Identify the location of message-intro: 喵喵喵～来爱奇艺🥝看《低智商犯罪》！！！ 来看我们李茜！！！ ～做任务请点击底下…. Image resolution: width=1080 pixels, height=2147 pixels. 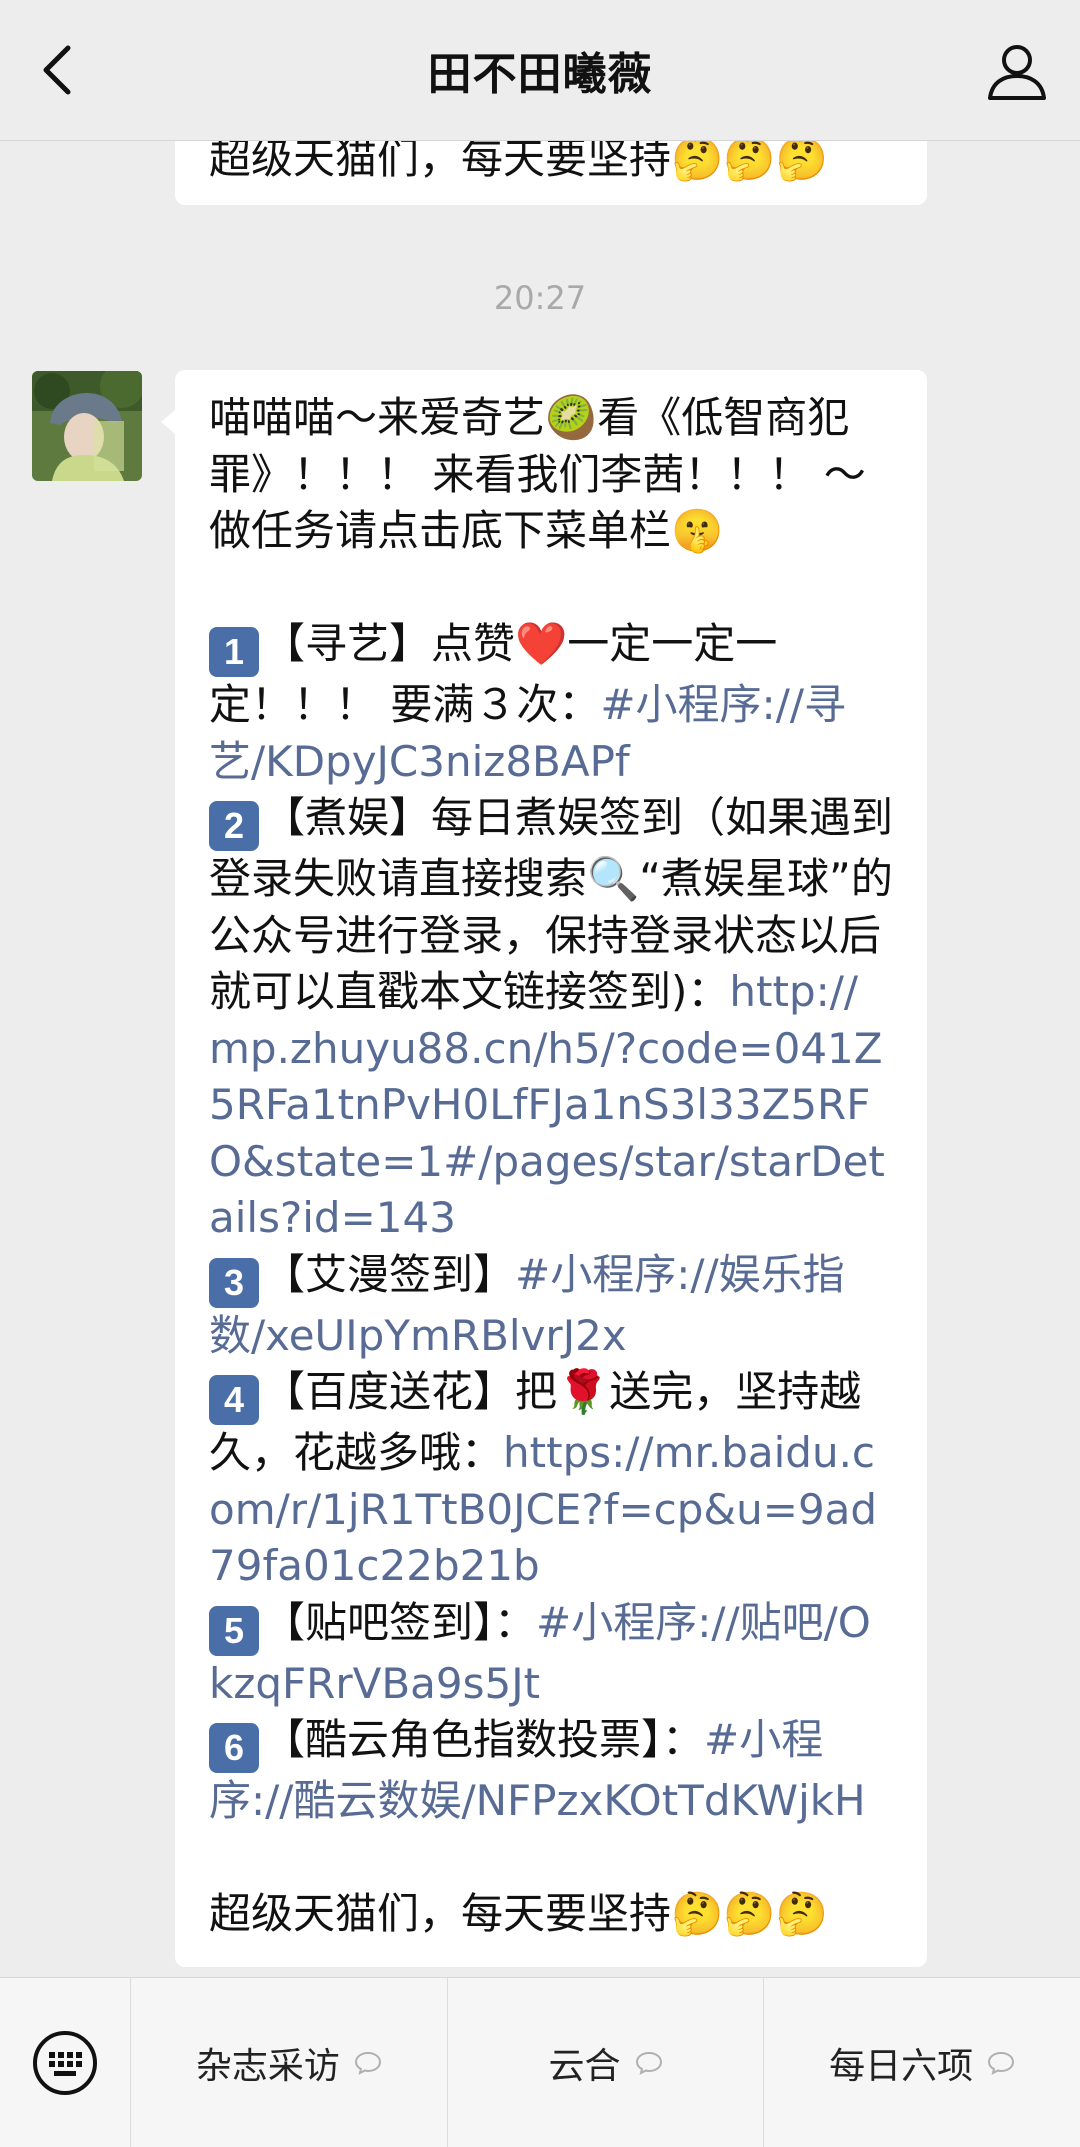
(537, 474).